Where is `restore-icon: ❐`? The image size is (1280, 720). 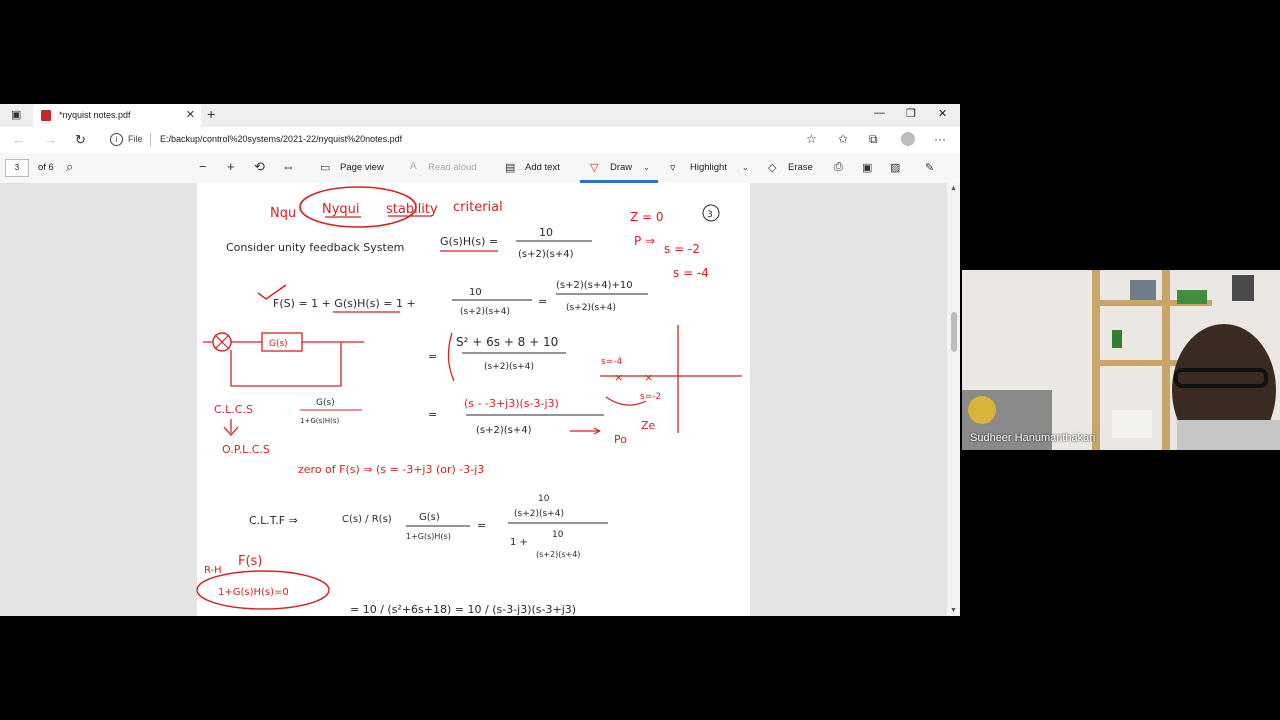 restore-icon: ❐ is located at coordinates (911, 113).